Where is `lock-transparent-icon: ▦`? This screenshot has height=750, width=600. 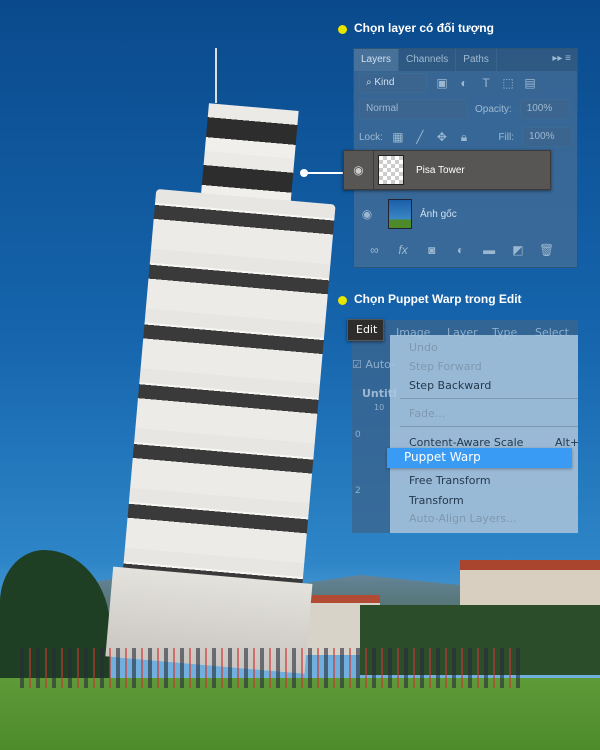 lock-transparent-icon: ▦ is located at coordinates (398, 137).